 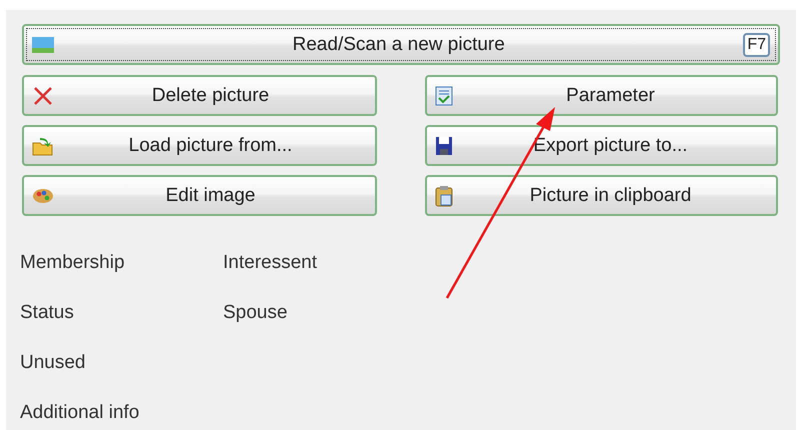 I want to click on action-button: Delete picture, so click(x=199, y=95).